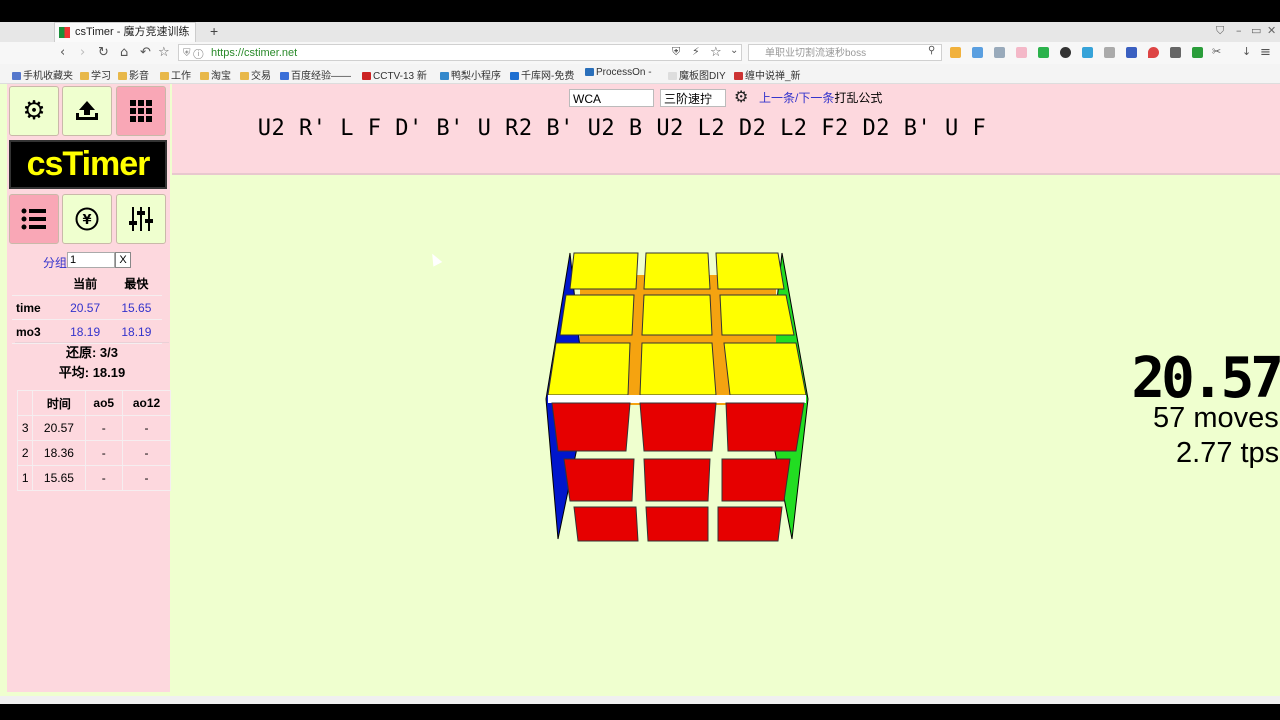 The height and width of the screenshot is (720, 1280). I want to click on stat-current-value: 20.57, so click(85, 307).